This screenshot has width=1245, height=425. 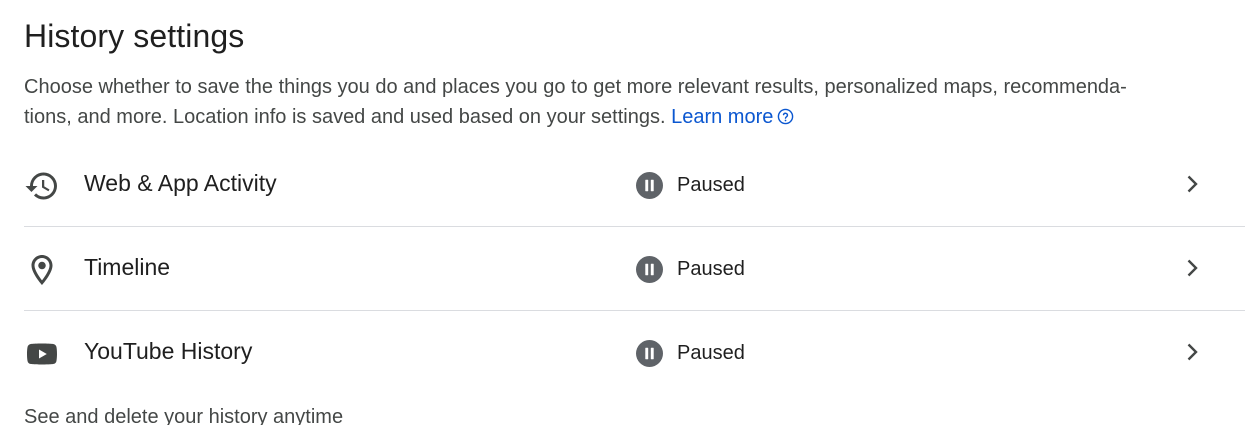 I want to click on learn-more-label: Learn more, so click(x=722, y=117).